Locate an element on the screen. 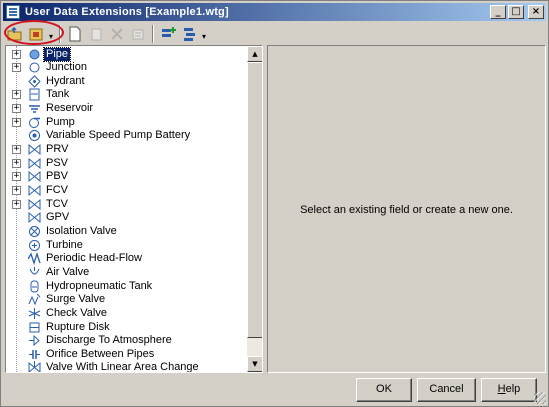 The image size is (549, 407). tree-item: Periodic Head-Flow is located at coordinates (126, 259).